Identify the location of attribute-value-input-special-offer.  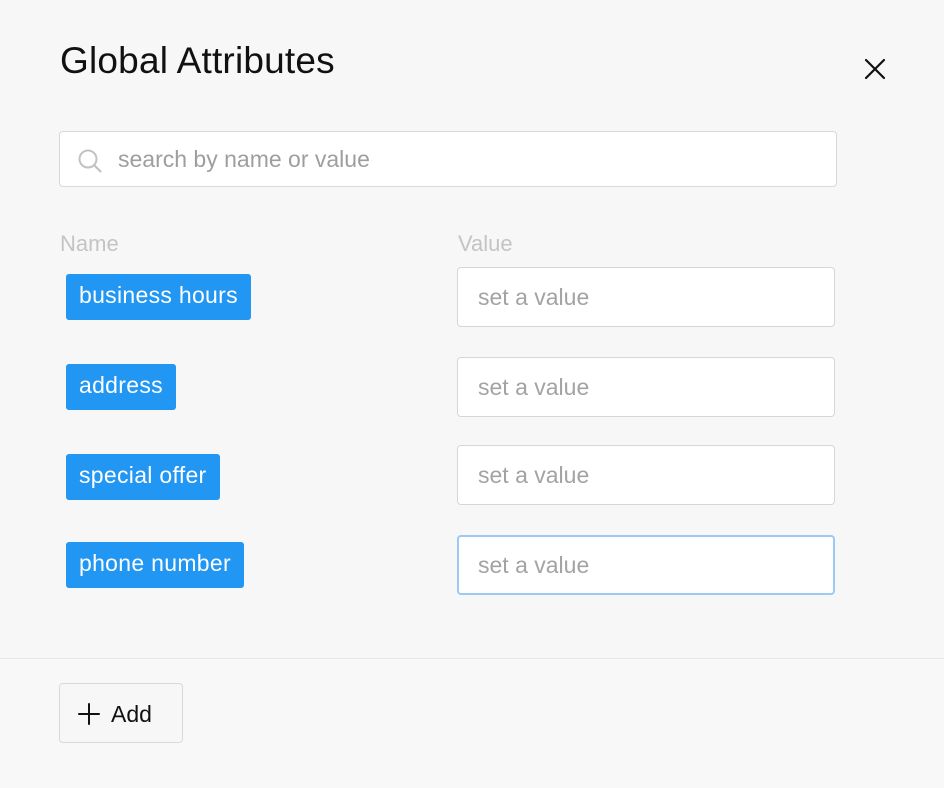
(646, 475).